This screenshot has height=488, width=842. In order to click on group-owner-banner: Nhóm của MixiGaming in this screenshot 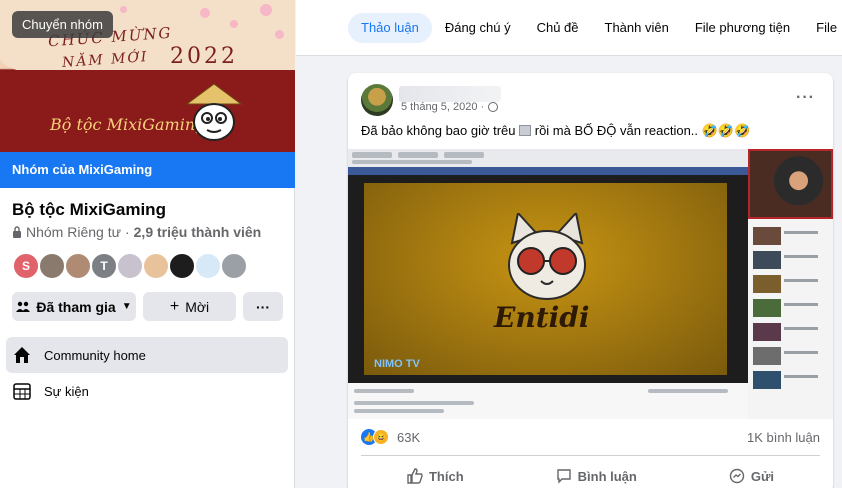, I will do `click(147, 170)`.